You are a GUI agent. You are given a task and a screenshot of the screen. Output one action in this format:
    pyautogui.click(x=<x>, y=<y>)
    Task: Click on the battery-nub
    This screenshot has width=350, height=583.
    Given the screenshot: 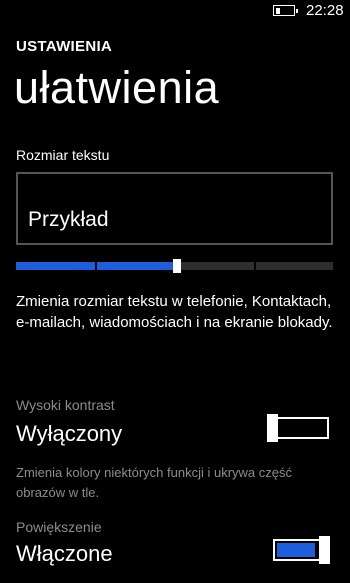 What is the action you would take?
    pyautogui.click(x=297, y=10)
    